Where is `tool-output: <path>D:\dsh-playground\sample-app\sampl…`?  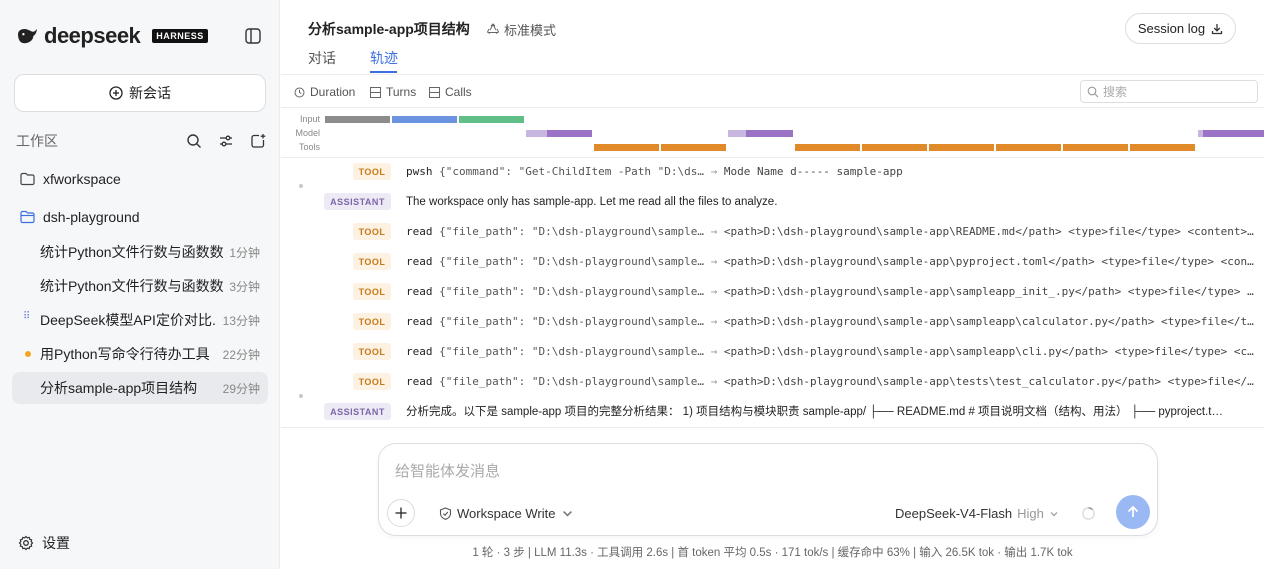
tool-output: <path>D:\dsh-playground\sample-app\sampl… is located at coordinates (988, 321).